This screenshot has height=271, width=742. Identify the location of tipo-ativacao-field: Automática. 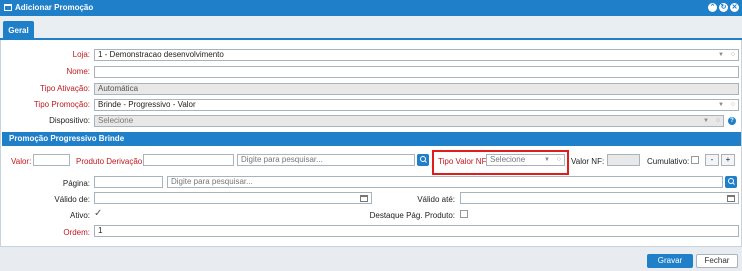
(416, 89).